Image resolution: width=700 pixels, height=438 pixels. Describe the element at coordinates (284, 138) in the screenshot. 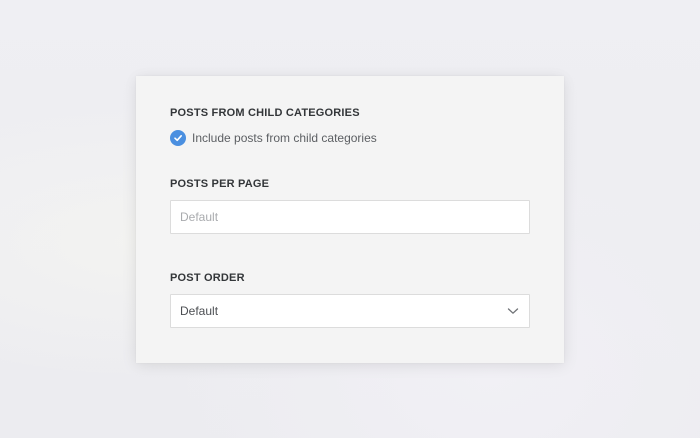

I see `include-child-categories-label: Include posts from child categories` at that location.